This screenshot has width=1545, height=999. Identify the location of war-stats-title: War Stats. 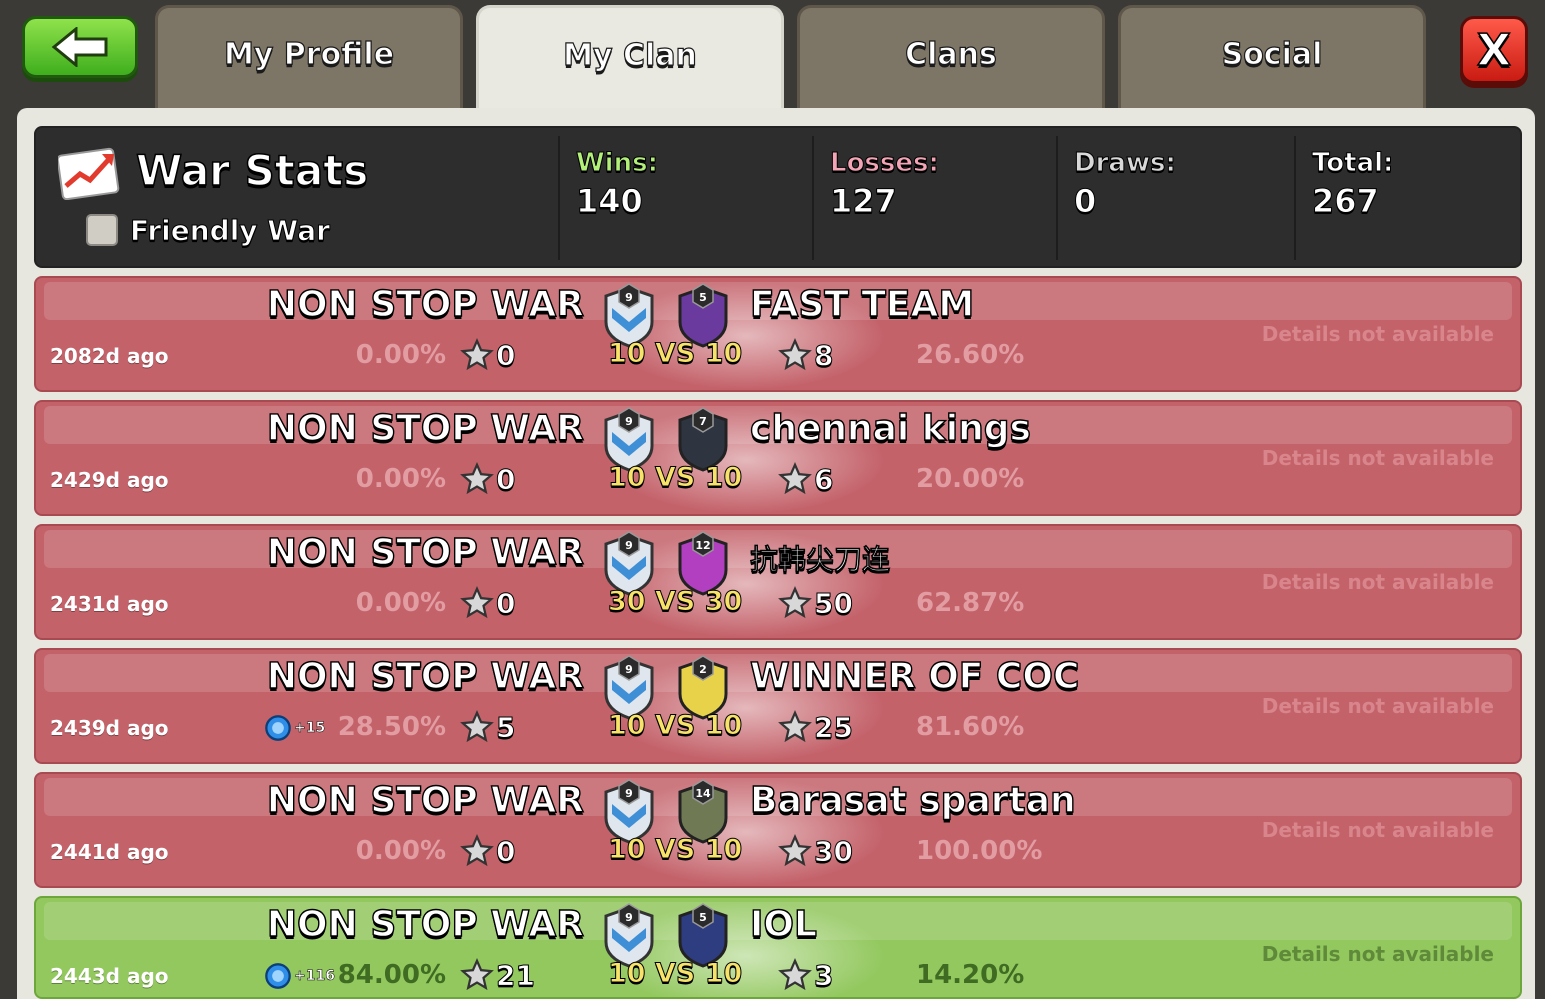
(252, 170).